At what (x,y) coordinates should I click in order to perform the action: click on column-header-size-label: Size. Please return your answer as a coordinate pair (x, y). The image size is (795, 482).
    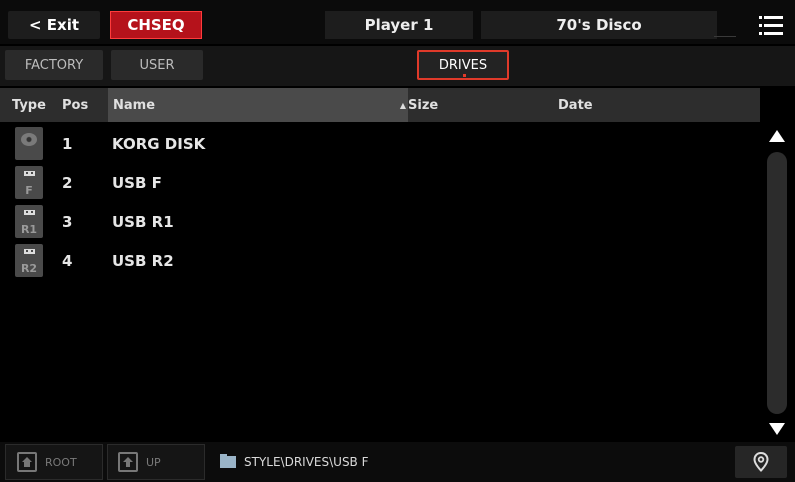
    Looking at the image, I should click on (423, 105).